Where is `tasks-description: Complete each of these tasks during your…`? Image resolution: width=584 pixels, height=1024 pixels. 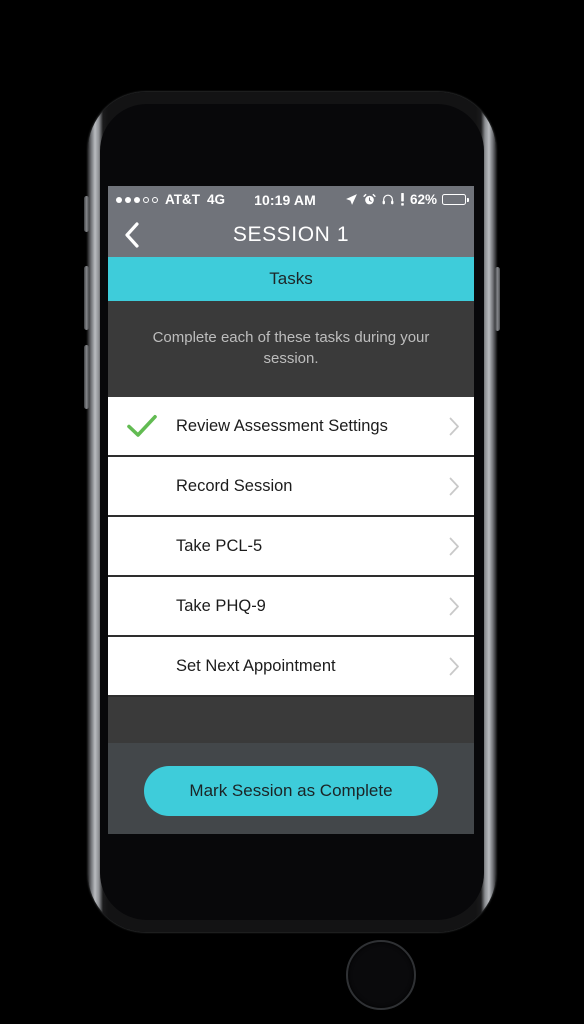
tasks-description: Complete each of these tasks during your… is located at coordinates (291, 349).